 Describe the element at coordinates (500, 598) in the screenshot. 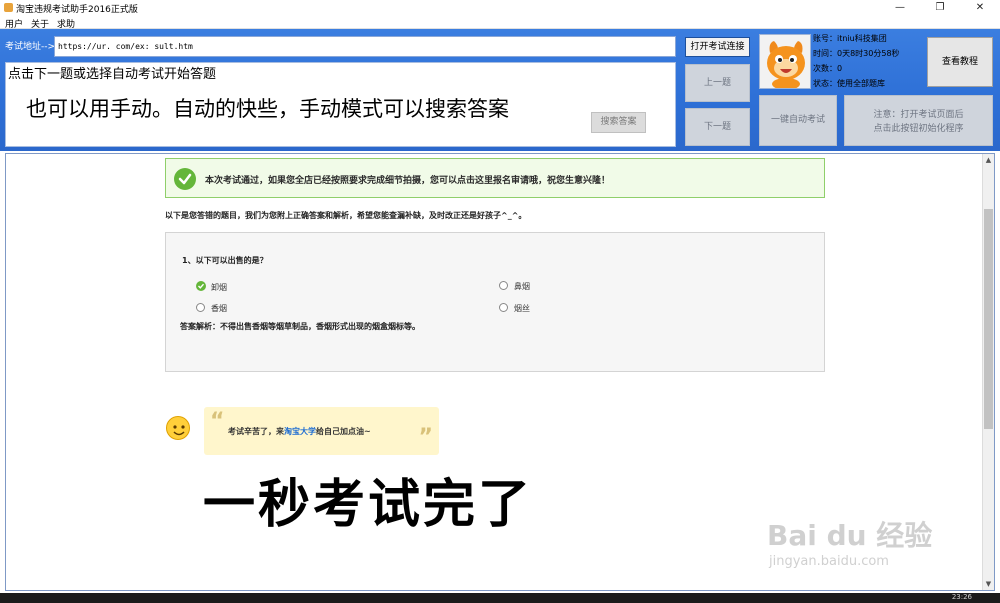

I see `taskbar: 23:26` at that location.